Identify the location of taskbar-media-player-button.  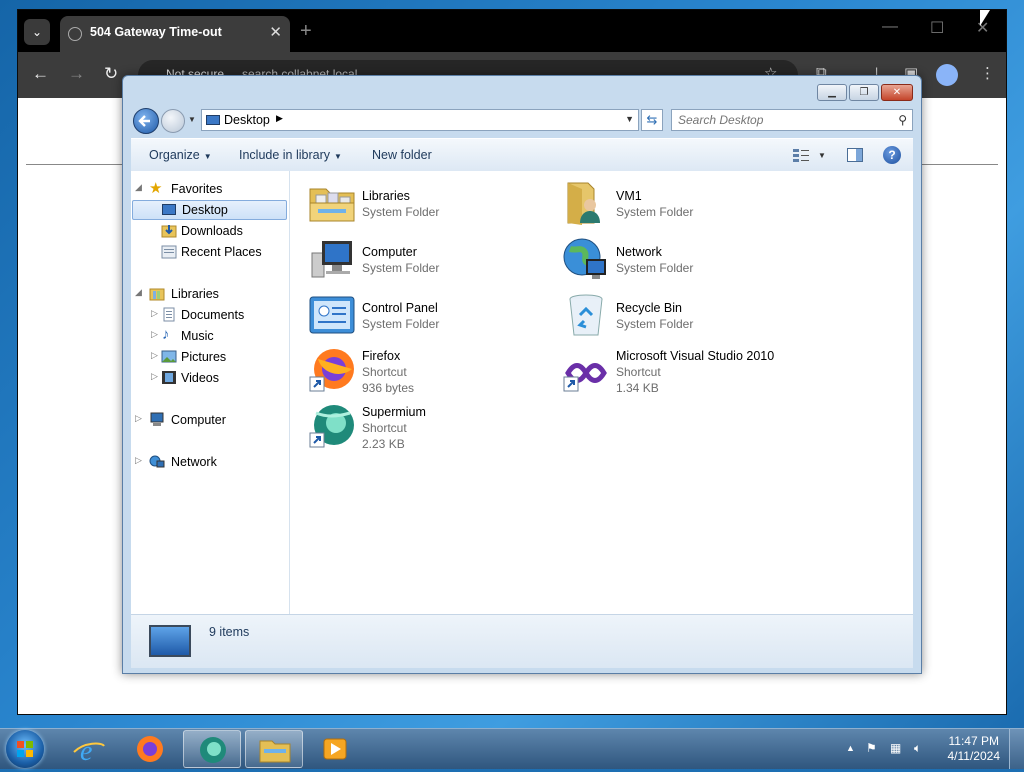
(336, 749).